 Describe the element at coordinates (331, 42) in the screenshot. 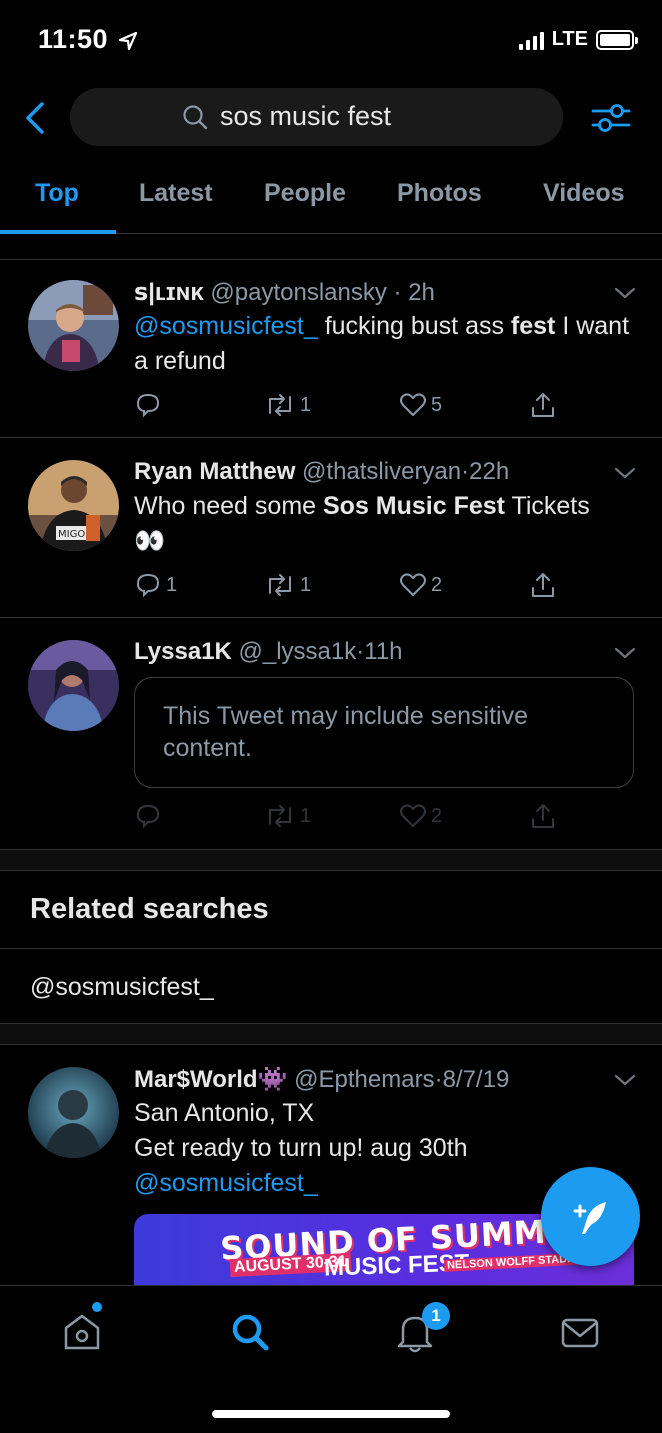

I see `status-bar: 11:50 LTE` at that location.